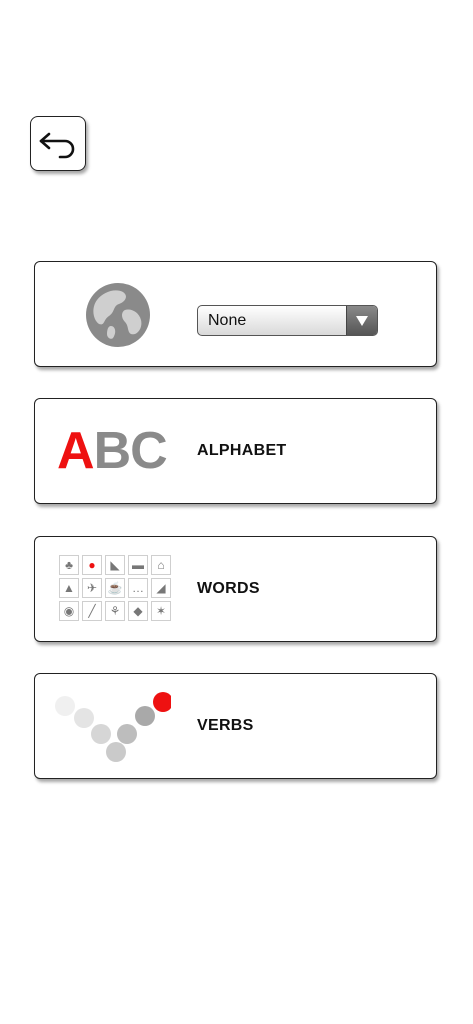 The image size is (473, 1024). I want to click on alphabet-card: ABC ALPHABET, so click(235, 451).